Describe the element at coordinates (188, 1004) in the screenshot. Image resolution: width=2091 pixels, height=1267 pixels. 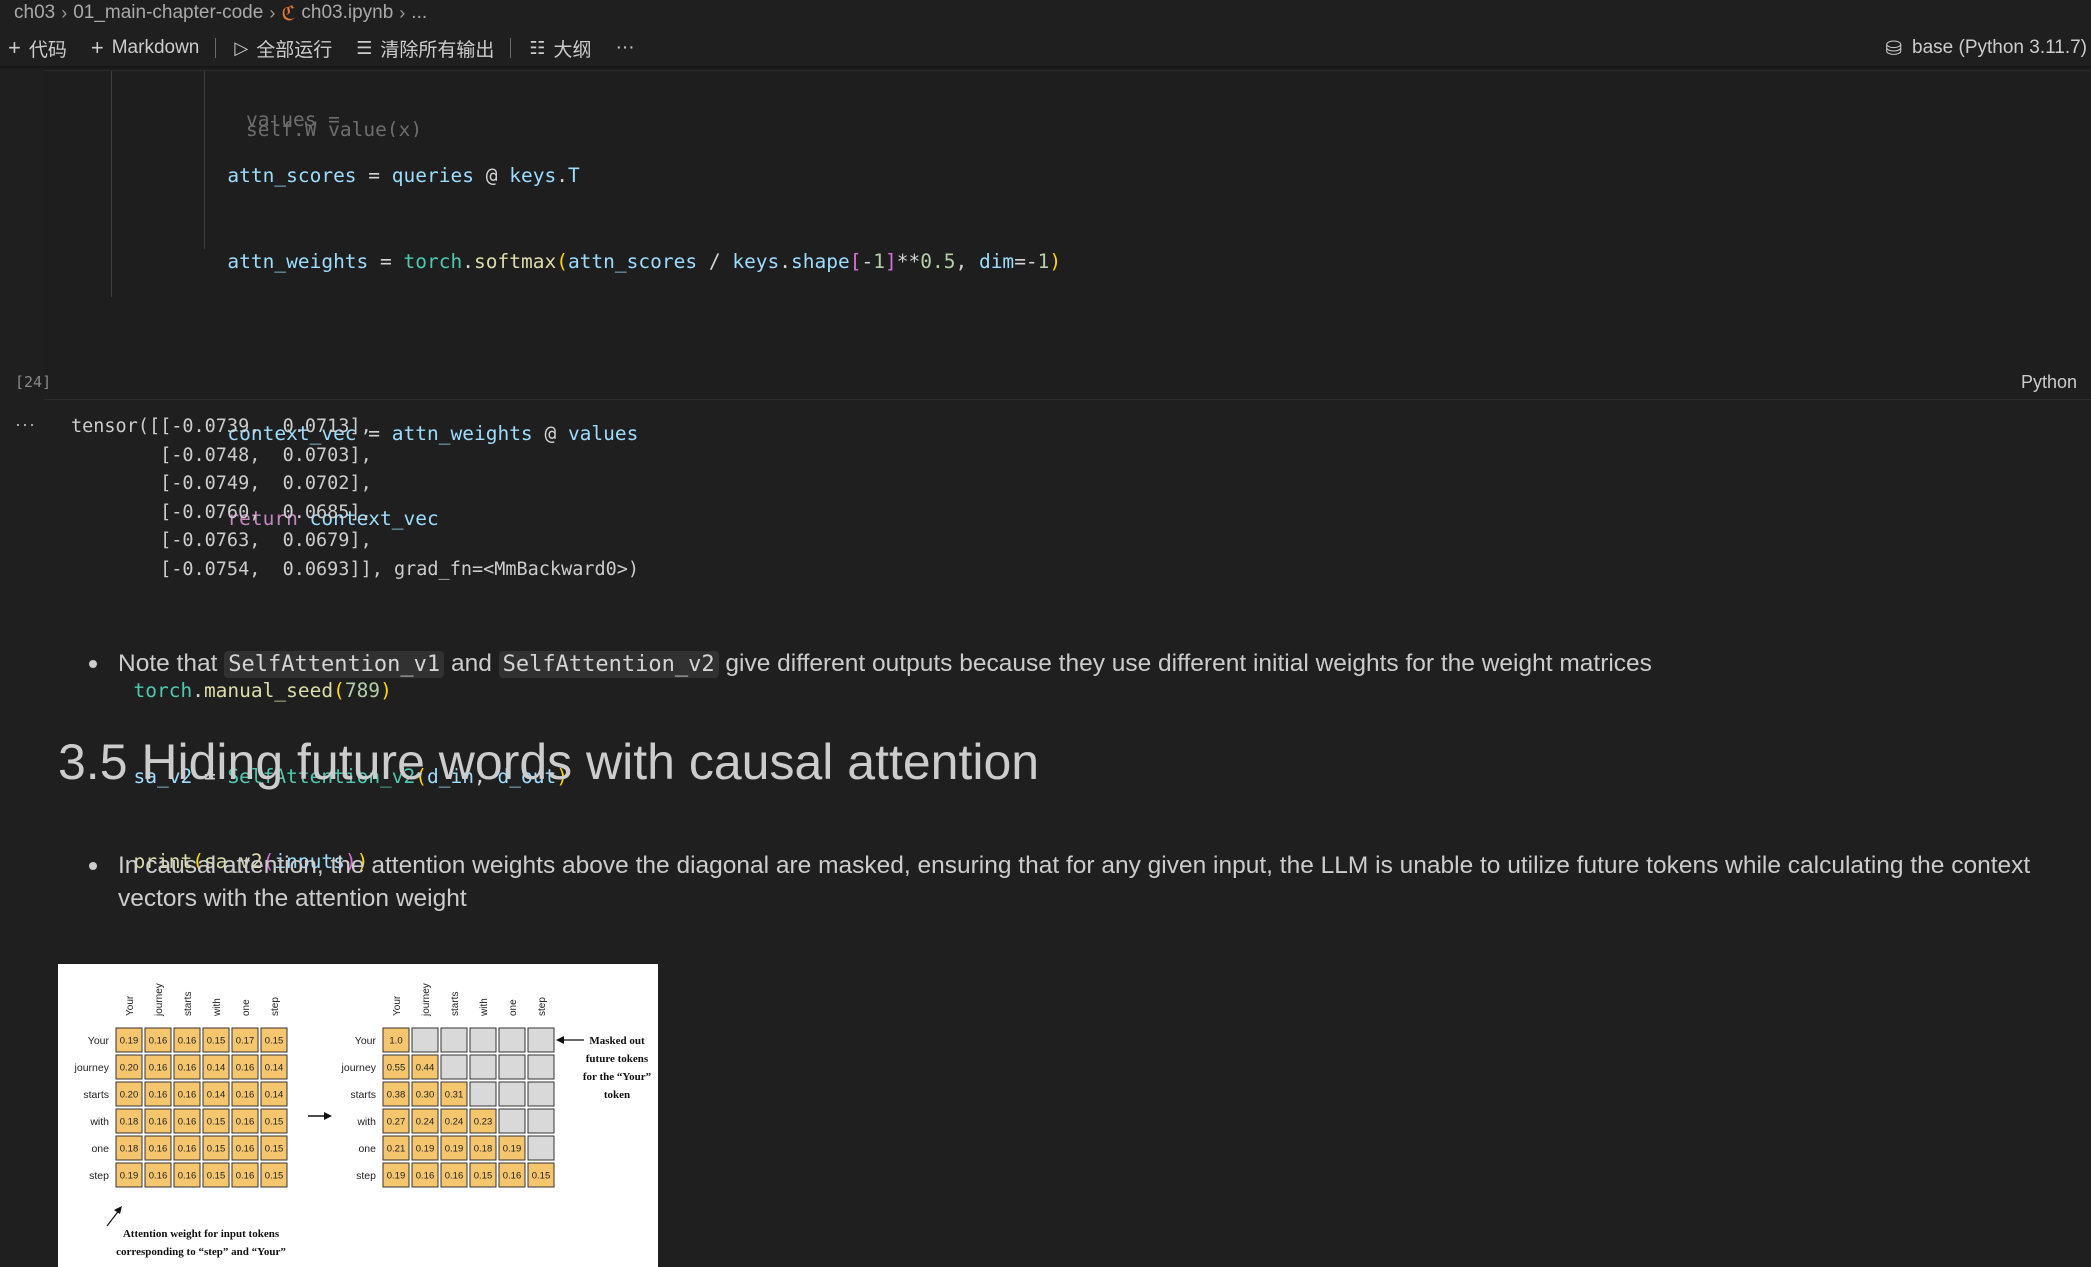
I see `attn-column-label: starts` at that location.